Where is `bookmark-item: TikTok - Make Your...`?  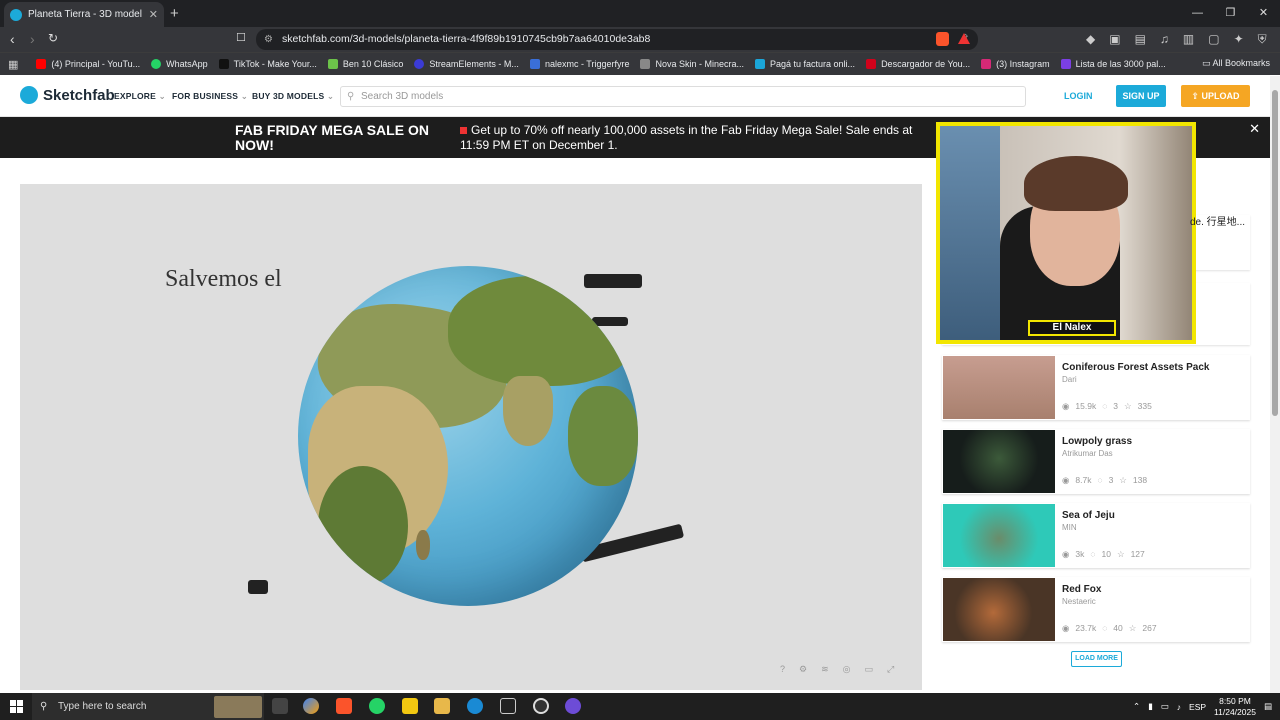 bookmark-item: TikTok - Make Your... is located at coordinates (267, 64).